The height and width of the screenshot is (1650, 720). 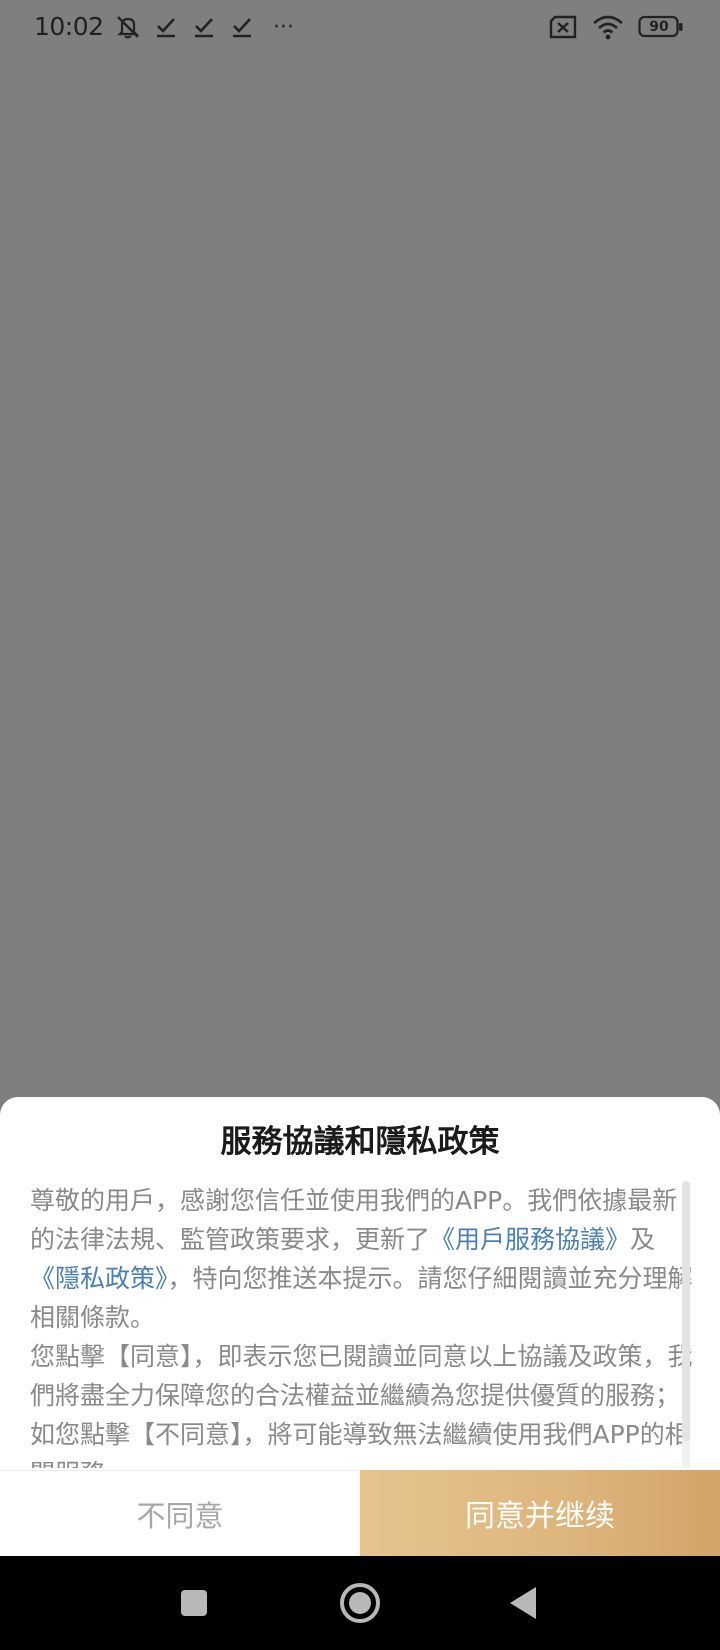 What do you see at coordinates (99, 1278) in the screenshot?
I see `privacy-policy-link: 《隱私政策》` at bounding box center [99, 1278].